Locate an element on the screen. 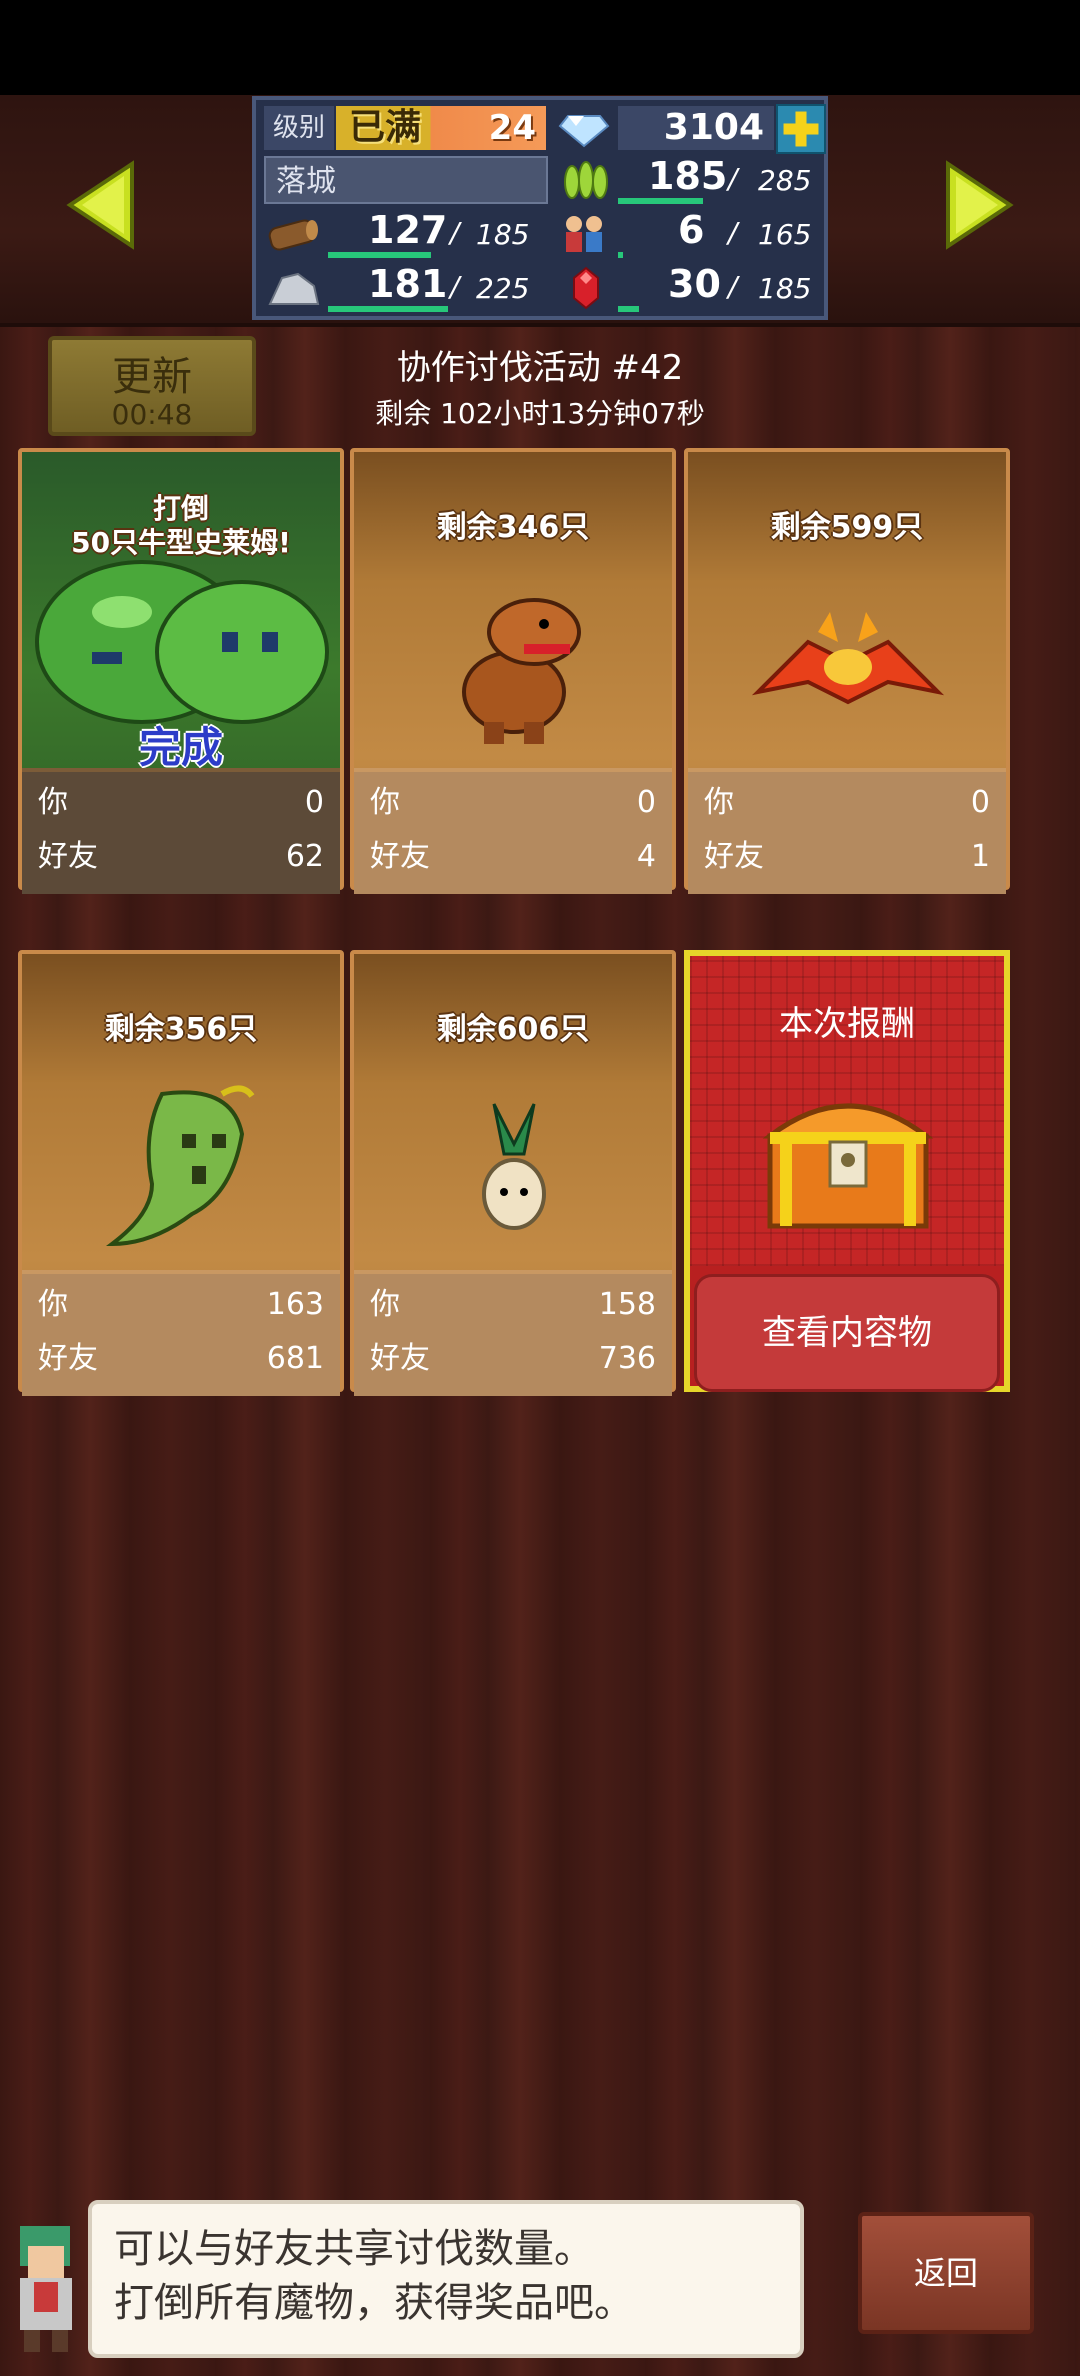 The height and width of the screenshot is (2376, 1080). leaf-ghost-icon is located at coordinates (182, 1164).